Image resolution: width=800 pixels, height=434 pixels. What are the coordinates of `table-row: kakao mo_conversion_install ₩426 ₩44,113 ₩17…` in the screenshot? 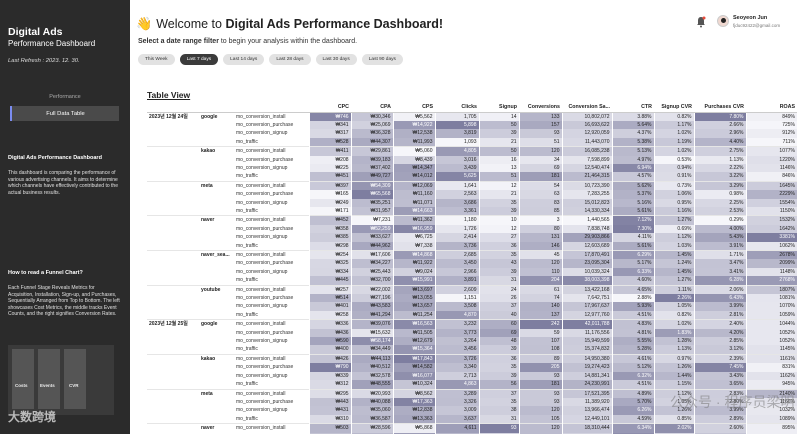 It's located at (472, 358).